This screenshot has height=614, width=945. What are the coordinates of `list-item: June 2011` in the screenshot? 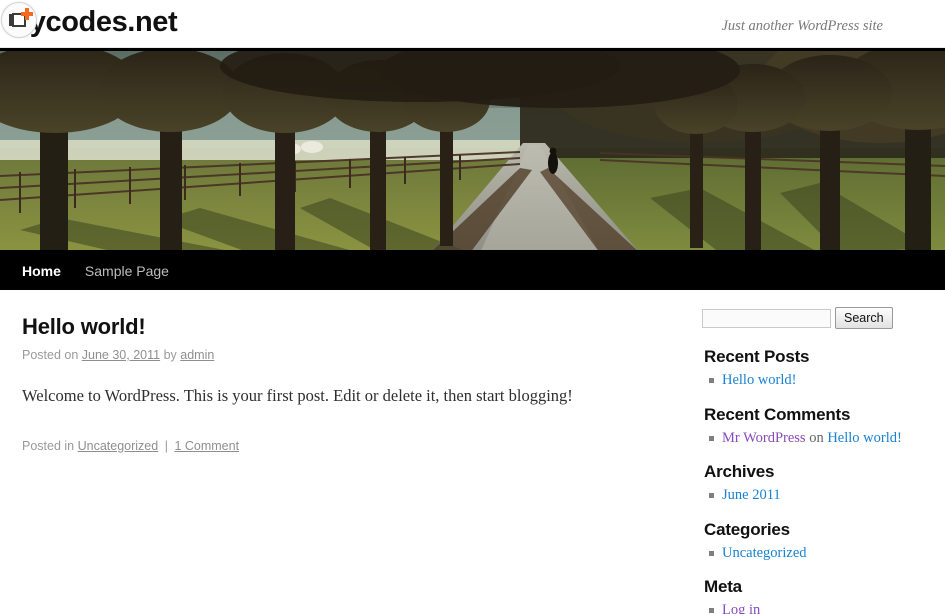 It's located at (824, 495).